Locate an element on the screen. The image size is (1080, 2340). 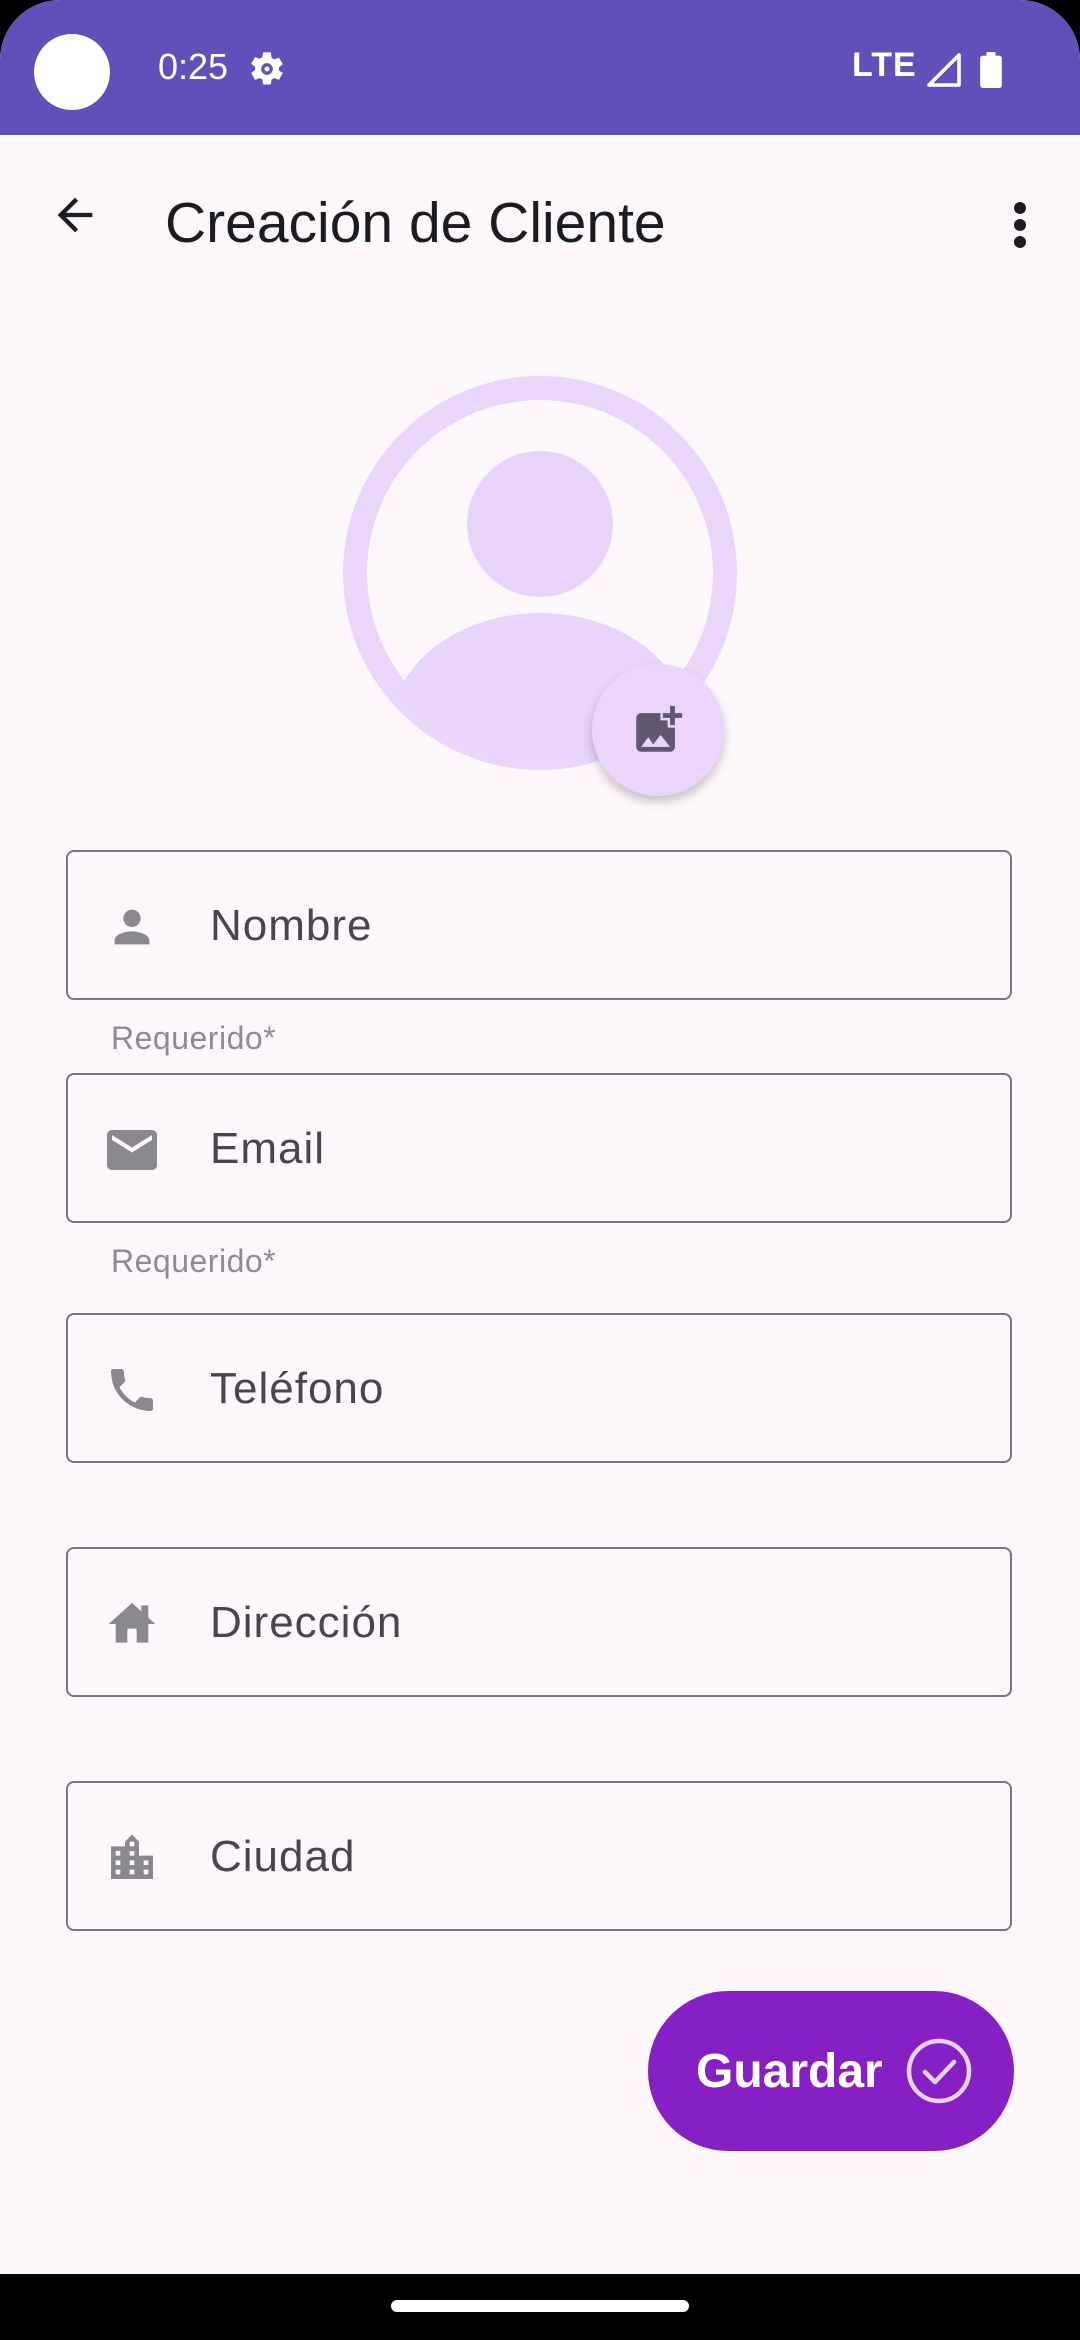
signal-icon is located at coordinates (944, 70).